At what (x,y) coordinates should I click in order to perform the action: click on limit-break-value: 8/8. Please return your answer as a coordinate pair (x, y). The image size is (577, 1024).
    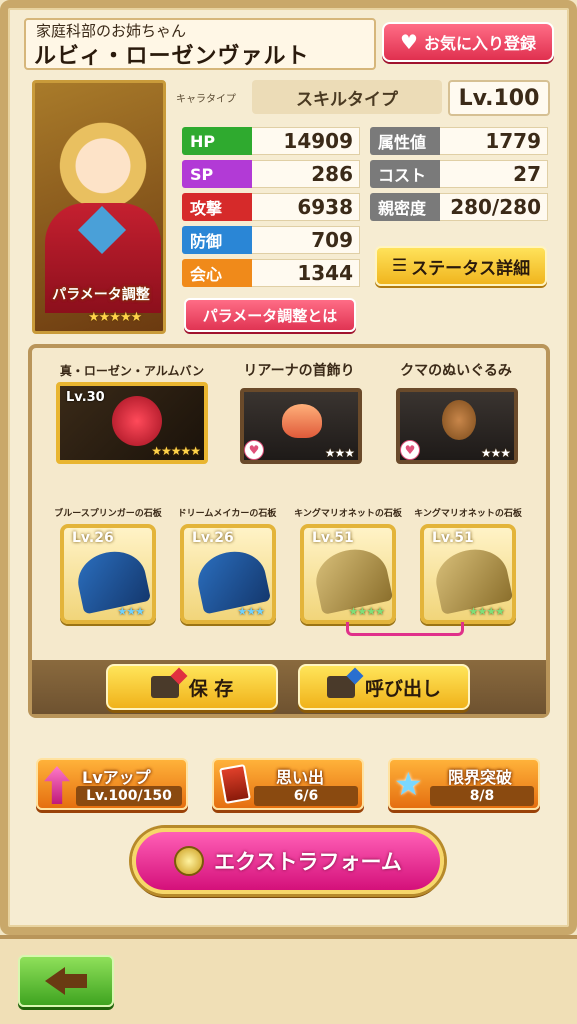
    Looking at the image, I should click on (482, 796).